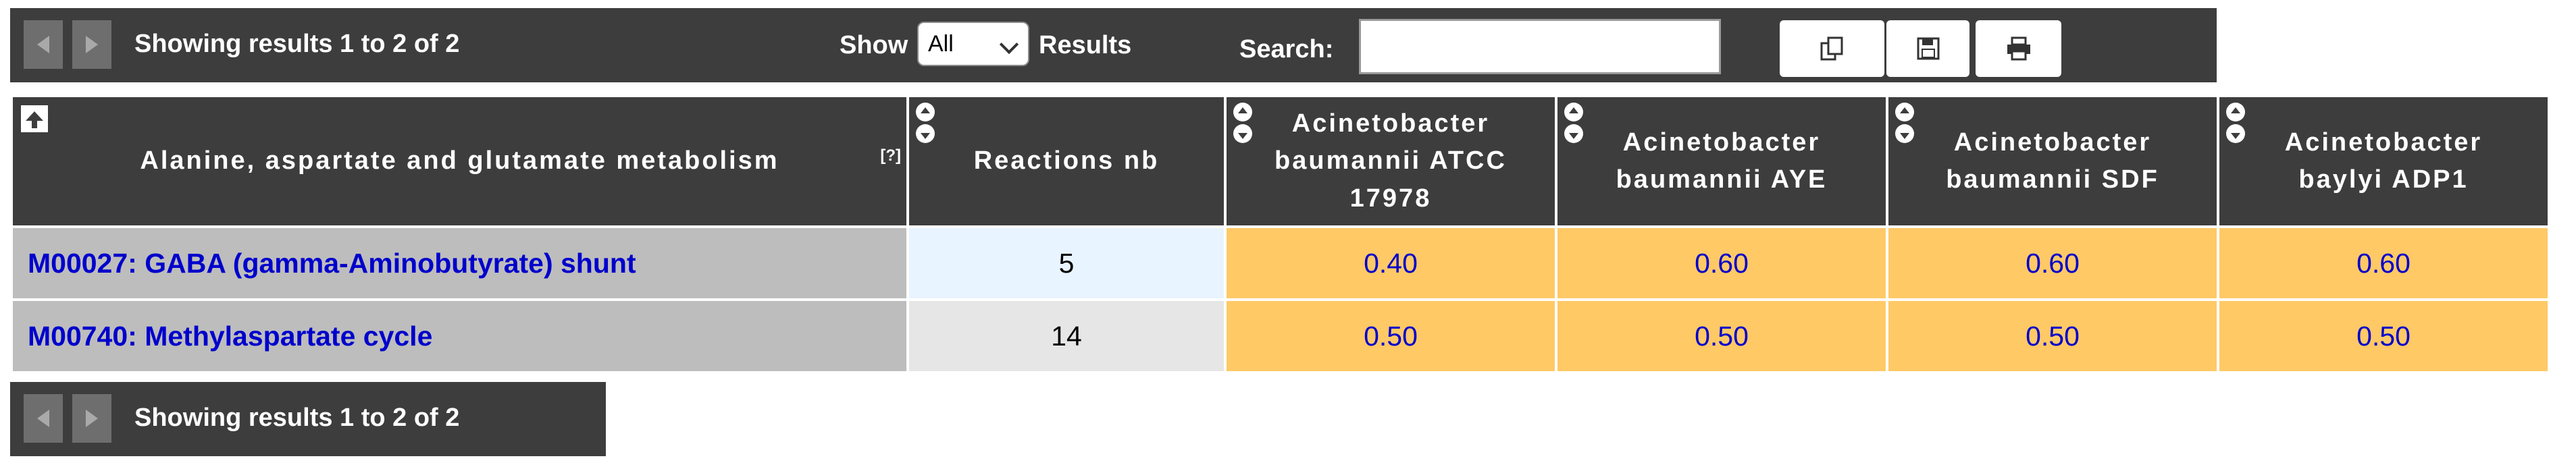 This screenshot has height=467, width=2576. What do you see at coordinates (1085, 45) in the screenshot?
I see `results-label: Results` at bounding box center [1085, 45].